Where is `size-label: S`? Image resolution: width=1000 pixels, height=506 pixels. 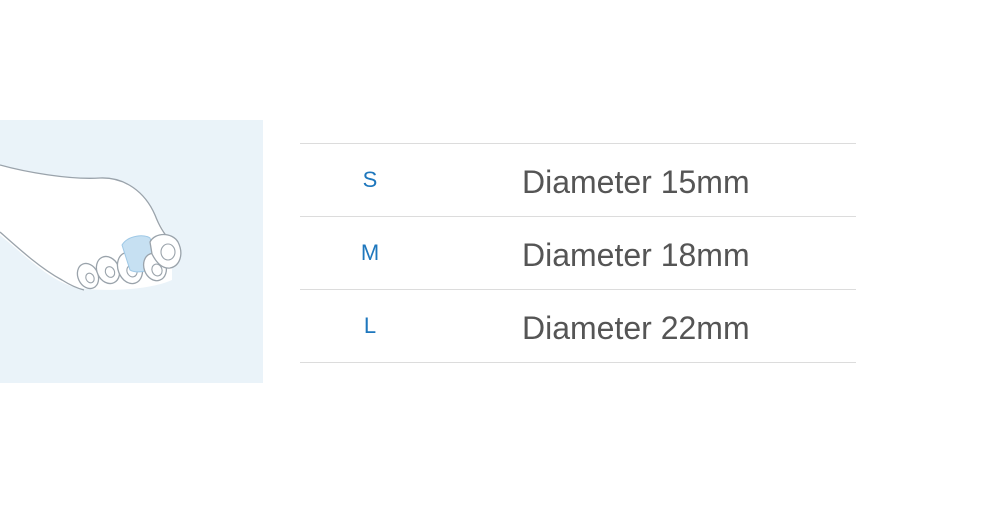 size-label: S is located at coordinates (370, 179).